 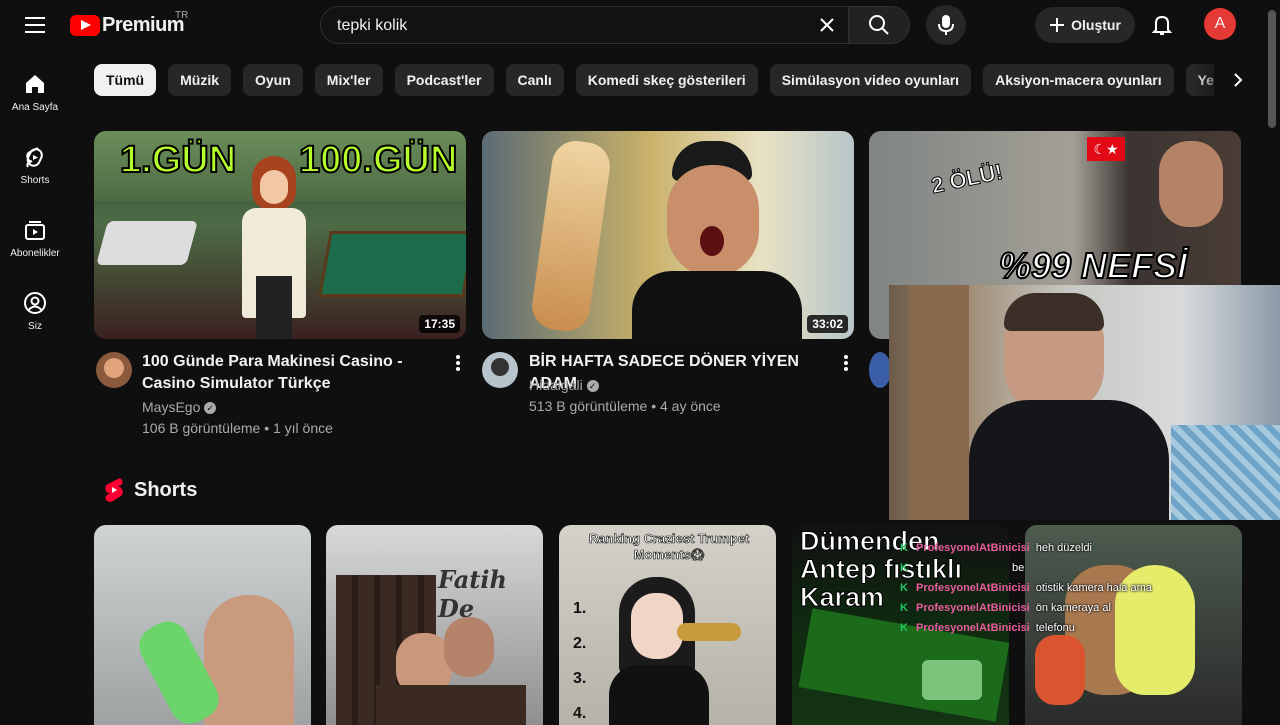 I want to click on clear-search-button, so click(x=827, y=25).